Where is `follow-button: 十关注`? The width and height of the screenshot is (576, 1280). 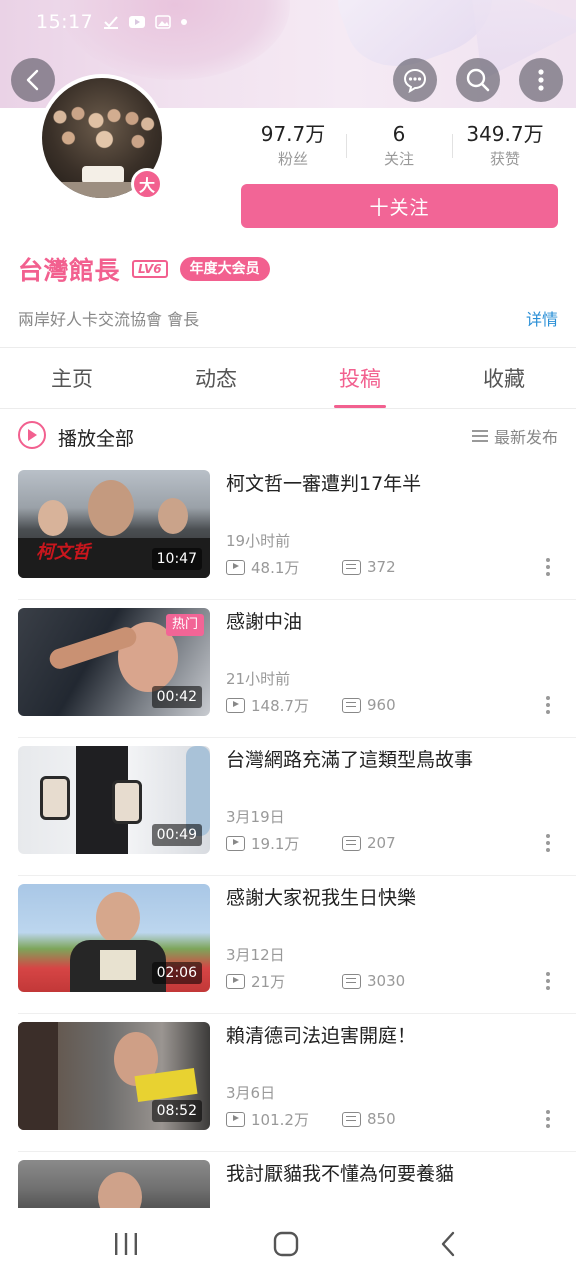
follow-button: 十关注 is located at coordinates (399, 206).